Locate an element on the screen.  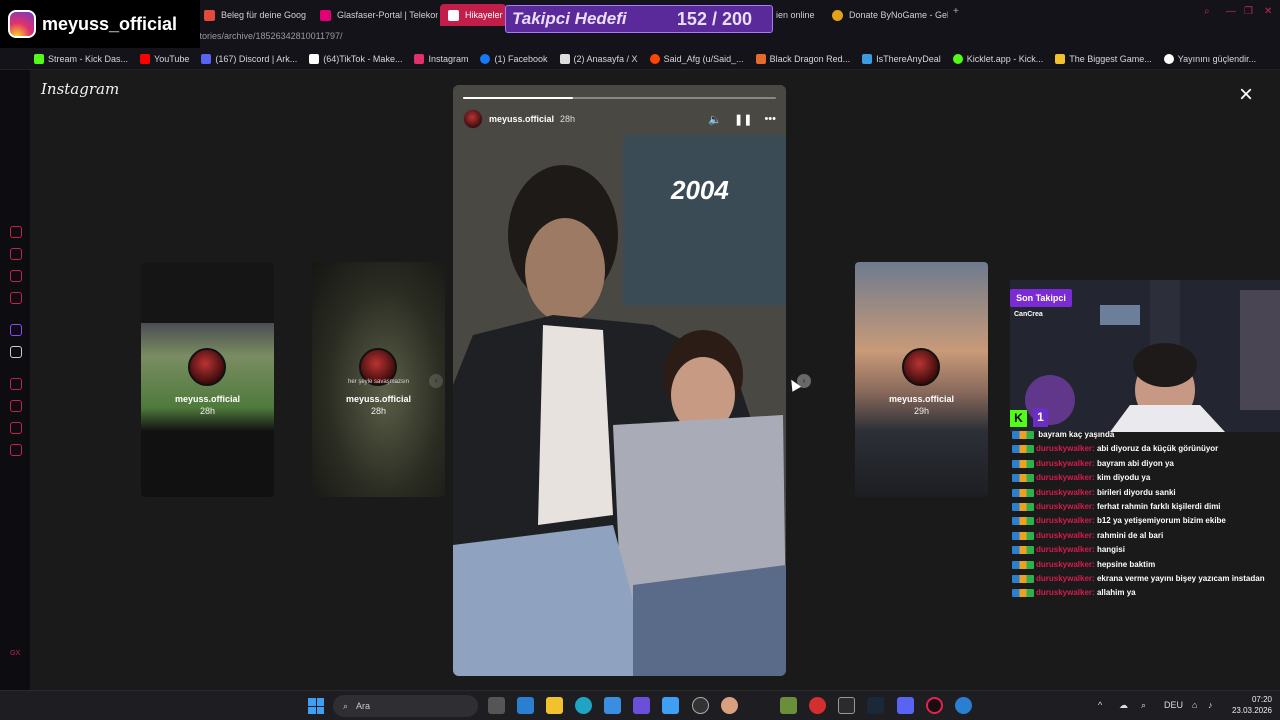
story-progress-fill is located at coordinates (518, 98).